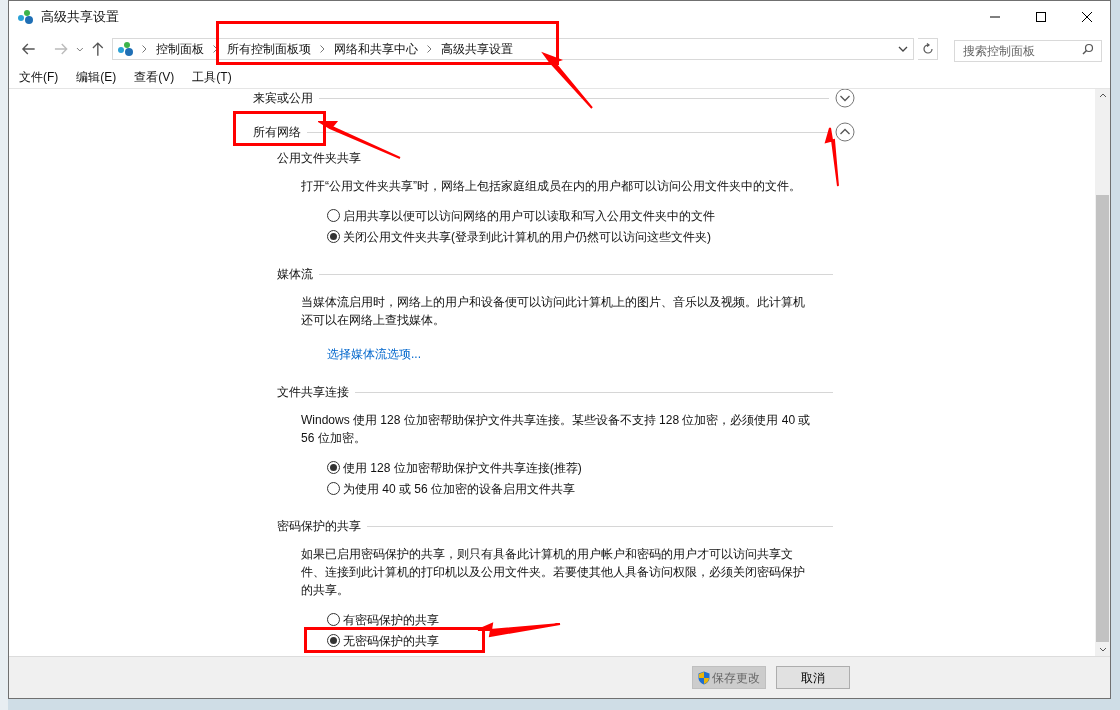  Describe the element at coordinates (319, 158) in the screenshot. I see `section-heading: 公用文件夹共享` at that location.